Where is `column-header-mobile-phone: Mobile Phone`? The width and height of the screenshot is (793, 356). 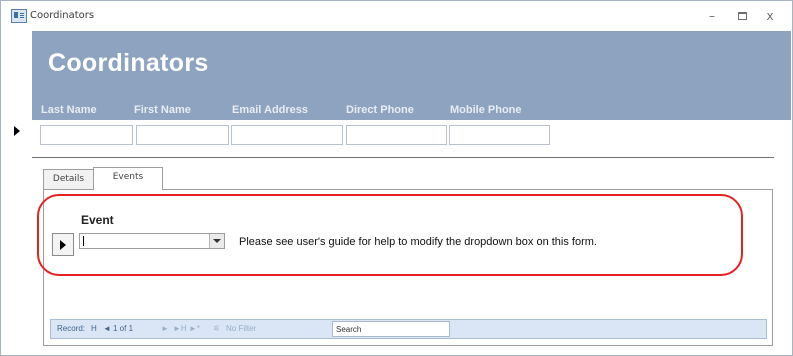 column-header-mobile-phone: Mobile Phone is located at coordinates (486, 110).